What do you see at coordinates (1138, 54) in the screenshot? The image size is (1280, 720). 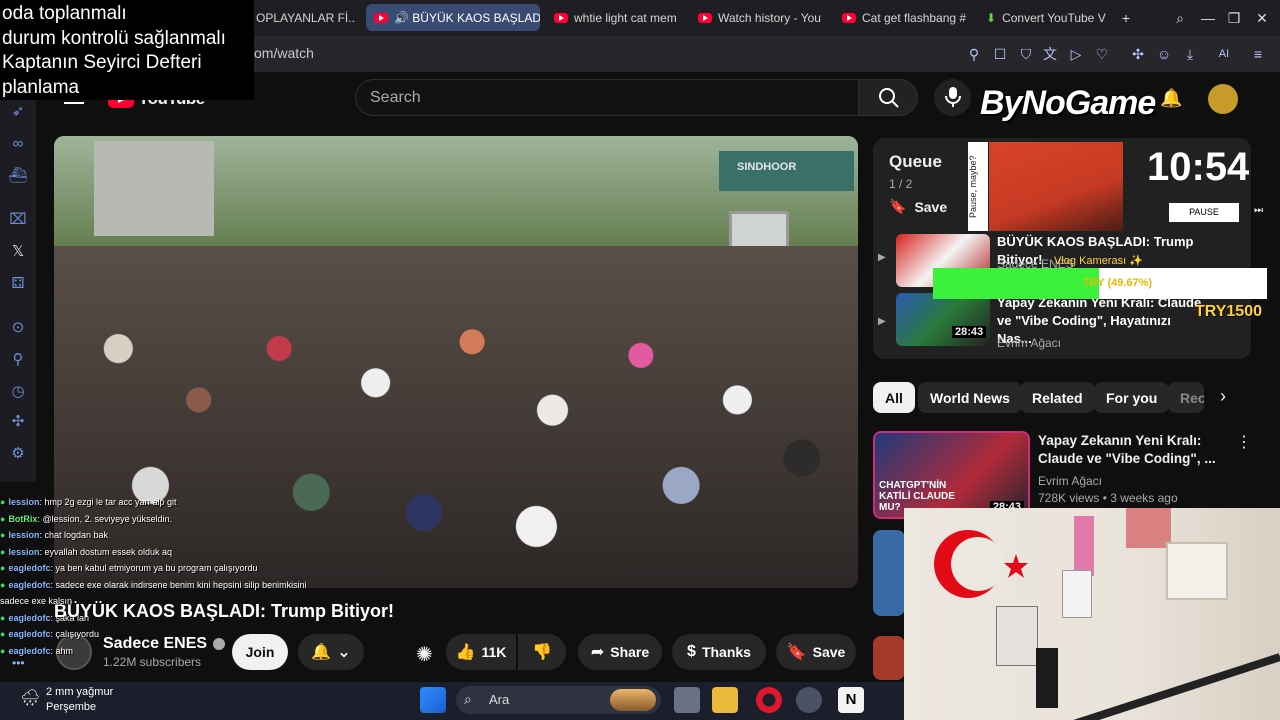 I see `extensions-icon: ✣` at bounding box center [1138, 54].